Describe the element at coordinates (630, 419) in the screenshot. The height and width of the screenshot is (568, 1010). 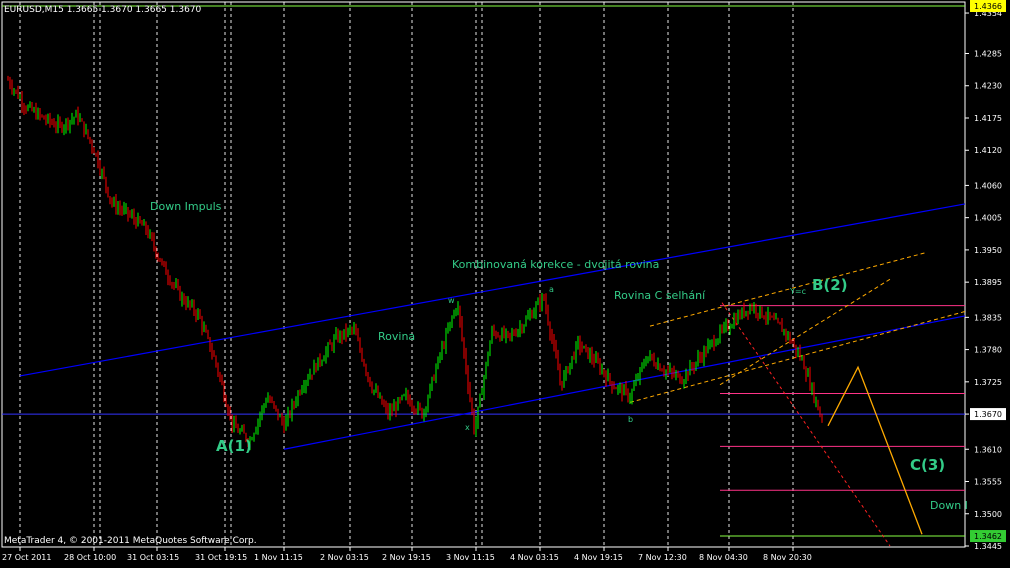
I see `annotation-label: b` at that location.